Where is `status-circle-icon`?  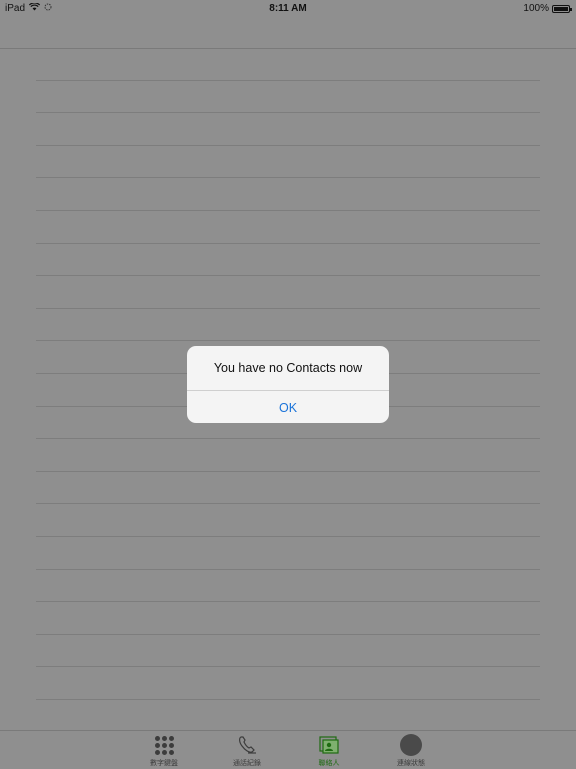 status-circle-icon is located at coordinates (411, 745).